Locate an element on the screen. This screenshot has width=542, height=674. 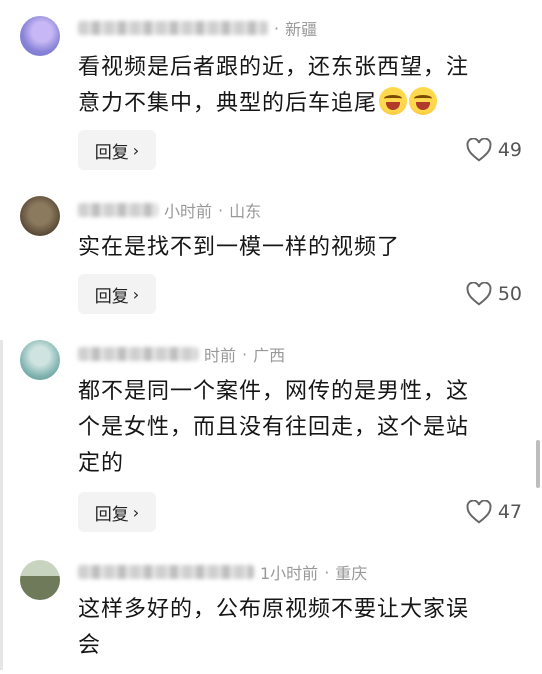
location-label: 广西 is located at coordinates (269, 355).